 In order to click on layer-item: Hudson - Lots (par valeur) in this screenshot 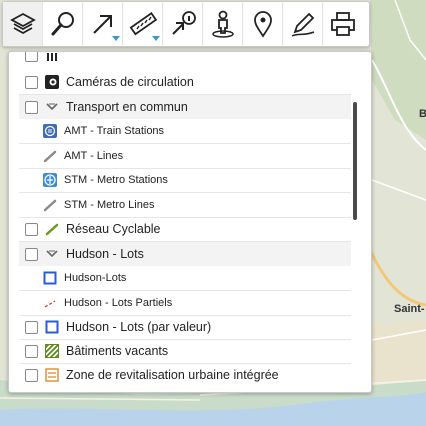, I will do `click(185, 327)`.